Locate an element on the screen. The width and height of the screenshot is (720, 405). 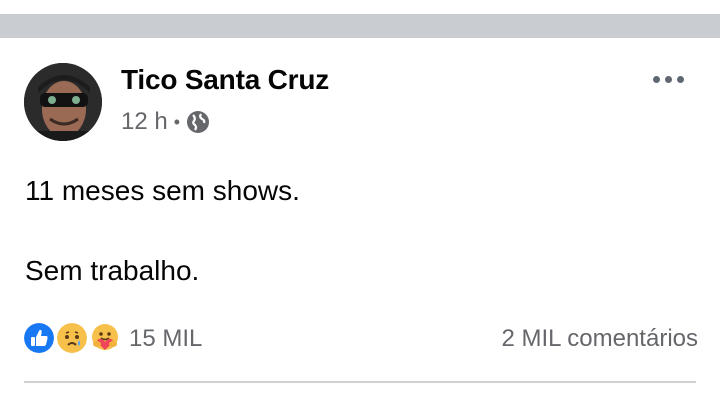
avatar is located at coordinates (63, 102).